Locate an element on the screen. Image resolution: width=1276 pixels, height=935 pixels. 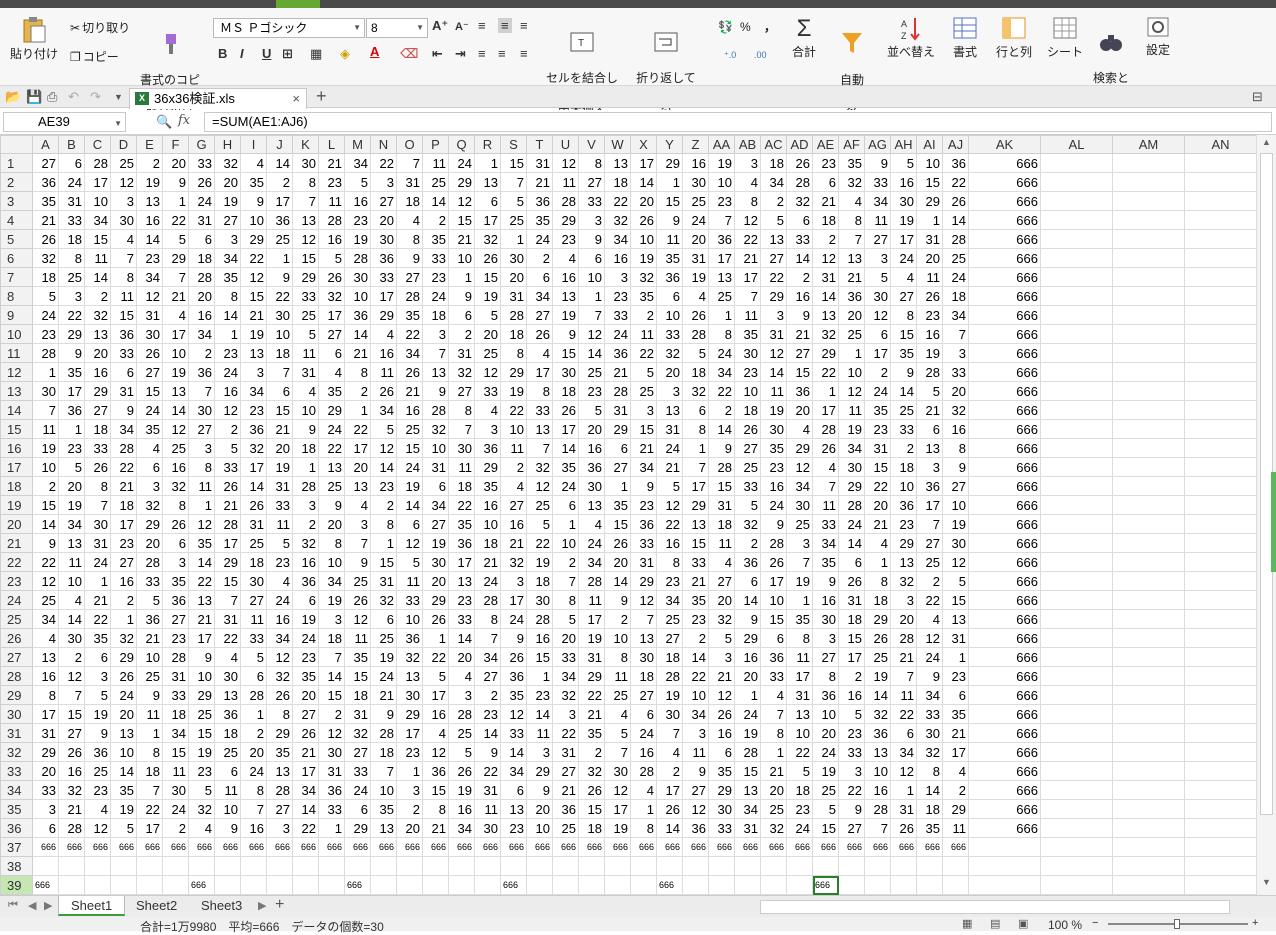
cell: 32 is located at coordinates (513, 562).